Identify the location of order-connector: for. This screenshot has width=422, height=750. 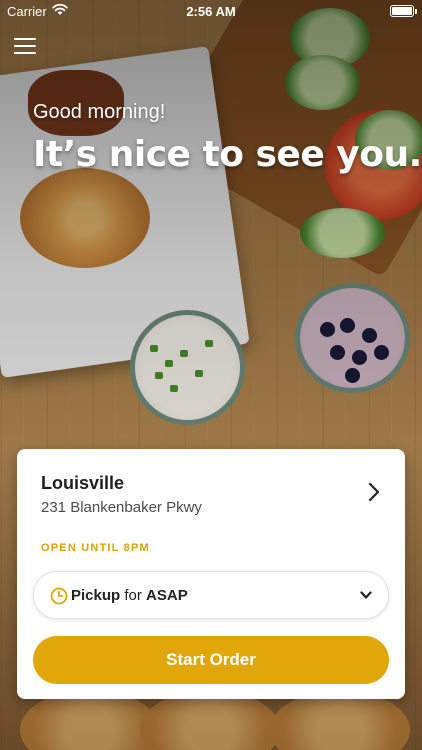
(133, 595).